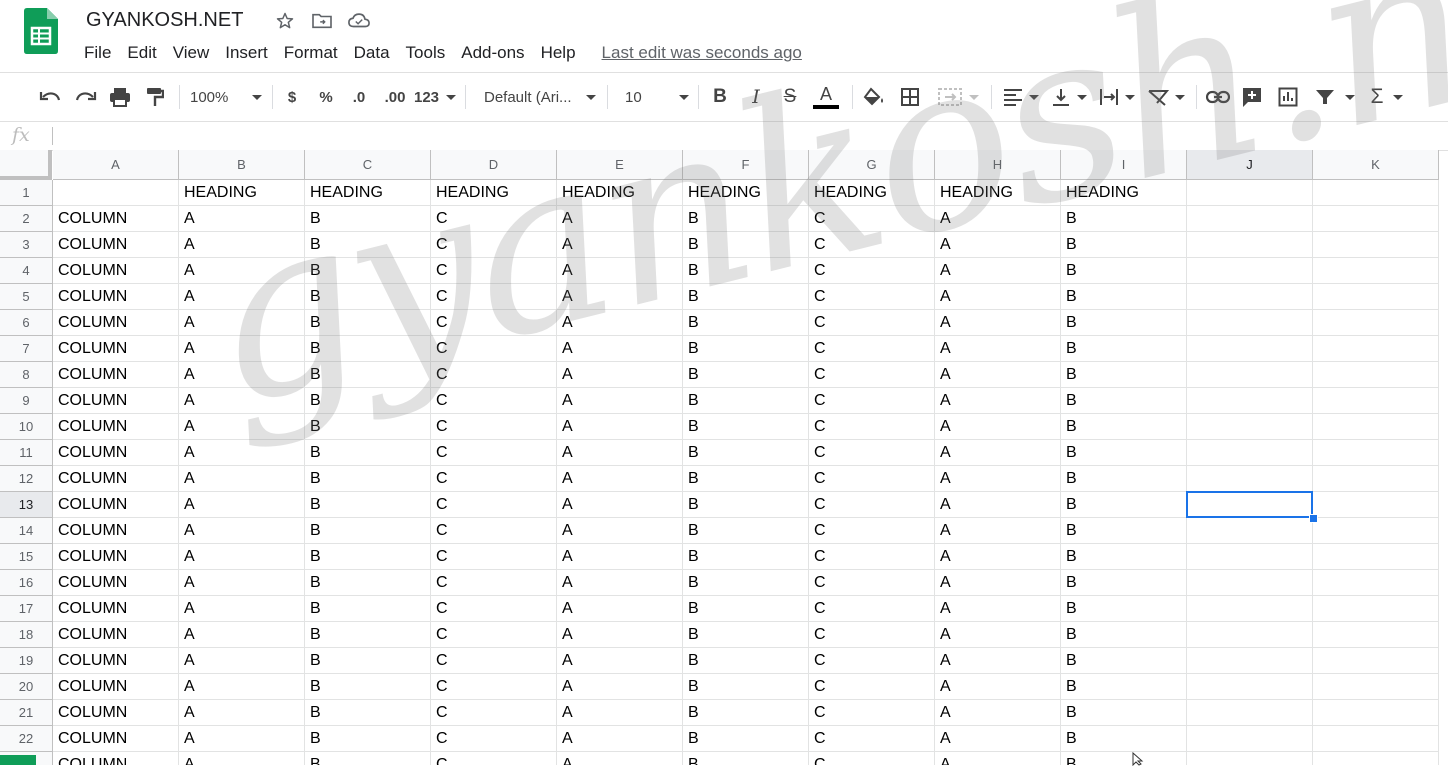 The image size is (1448, 771). What do you see at coordinates (368, 453) in the screenshot?
I see `cell-c11: B` at bounding box center [368, 453].